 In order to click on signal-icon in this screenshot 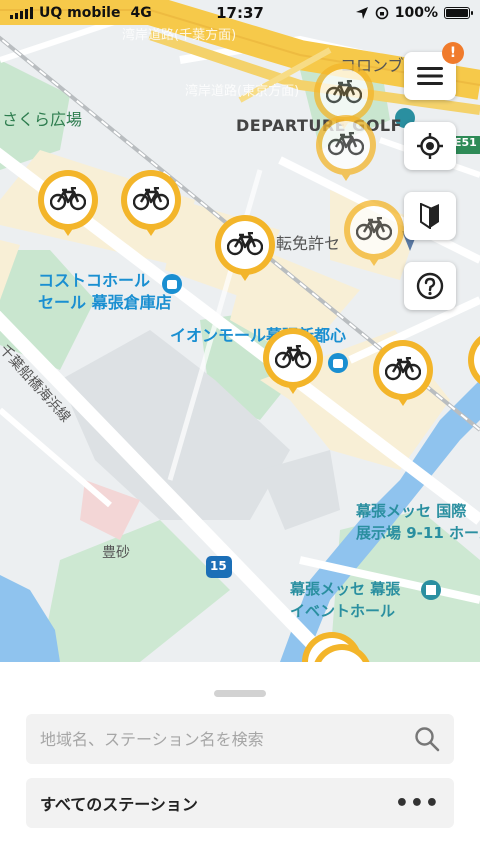, I will do `click(21, 13)`.